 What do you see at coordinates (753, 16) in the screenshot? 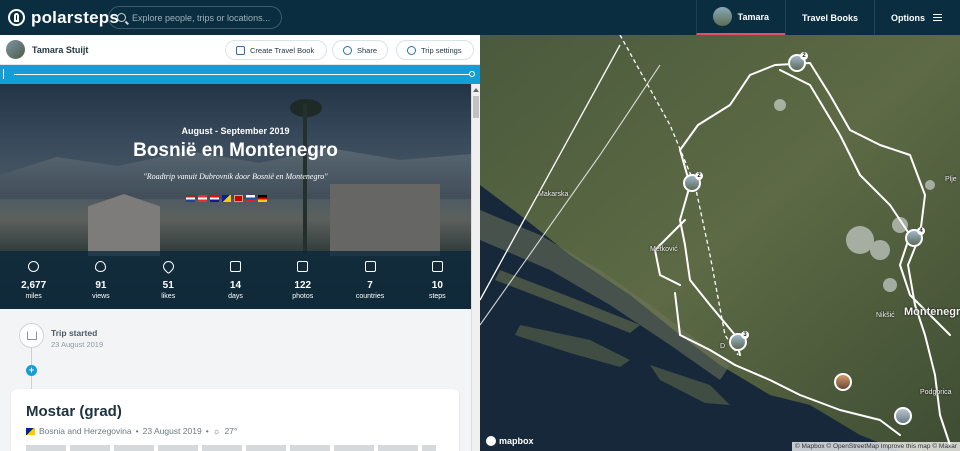
I see `nav-user-name: Tamara` at bounding box center [753, 16].